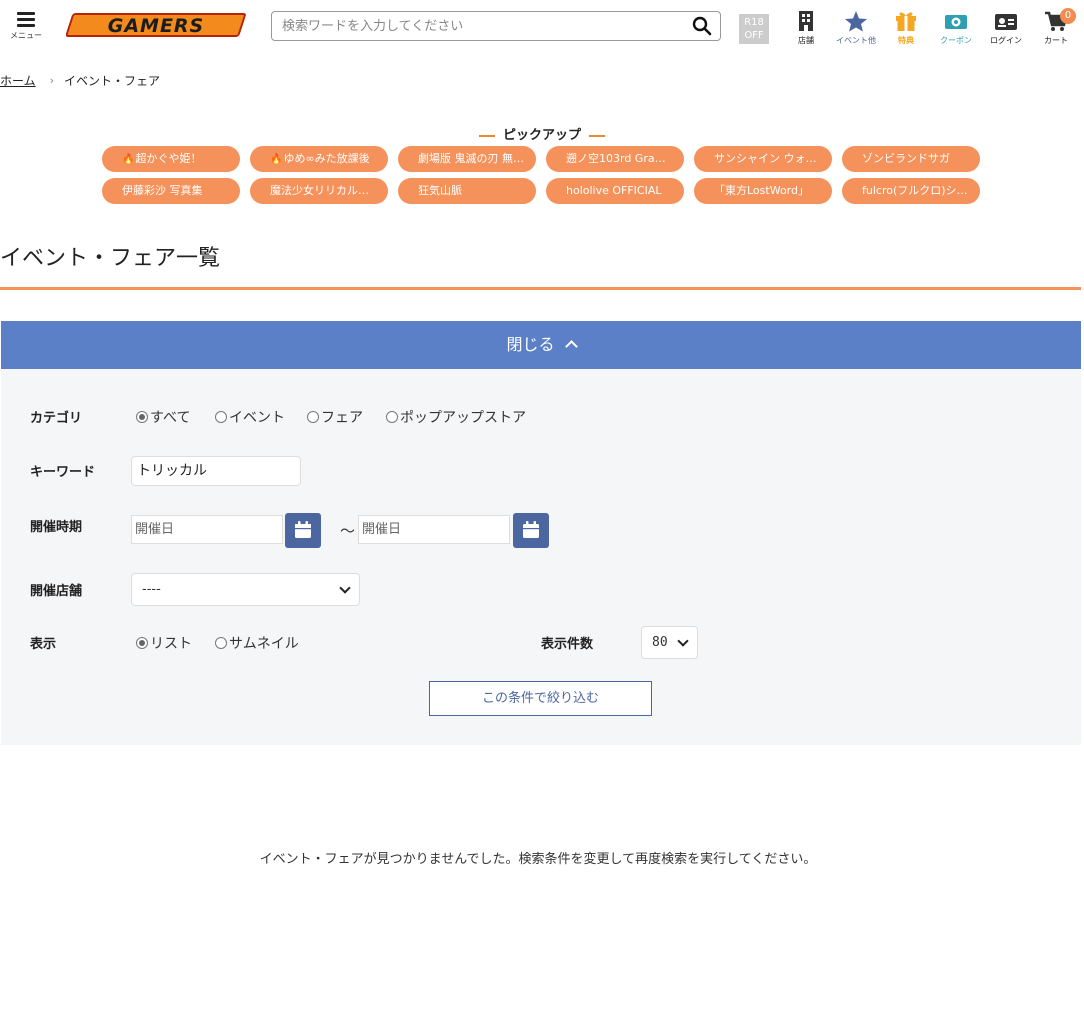  I want to click on store-icon, so click(806, 21).